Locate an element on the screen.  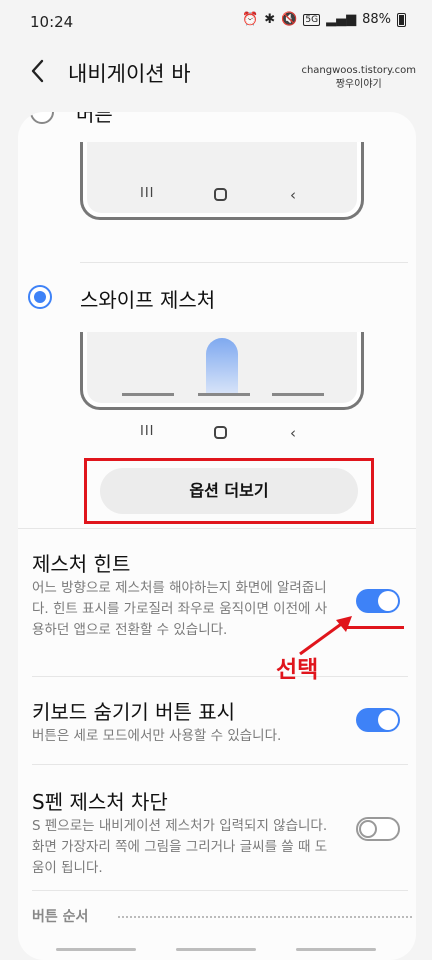
gesture-hint-toggle is located at coordinates (378, 601).